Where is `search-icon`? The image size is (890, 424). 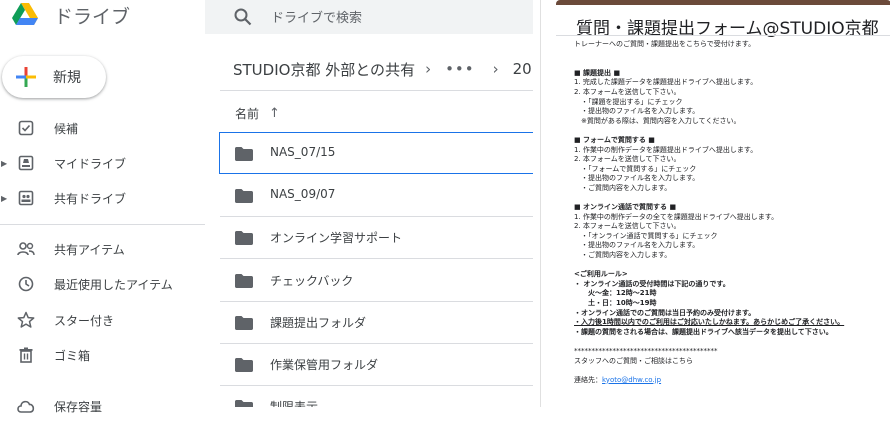 search-icon is located at coordinates (243, 17).